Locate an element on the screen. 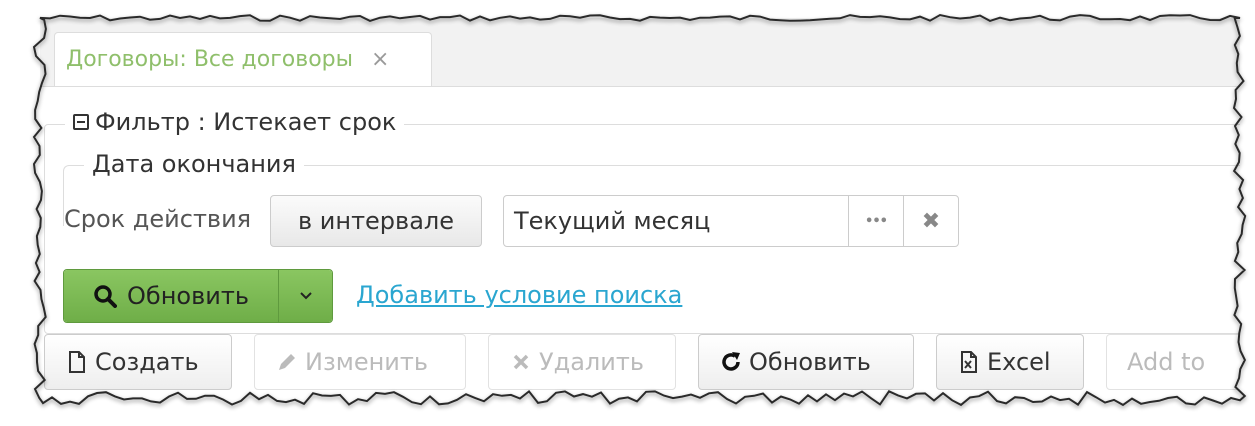  filter-refresh-button: Обновить is located at coordinates (171, 296).